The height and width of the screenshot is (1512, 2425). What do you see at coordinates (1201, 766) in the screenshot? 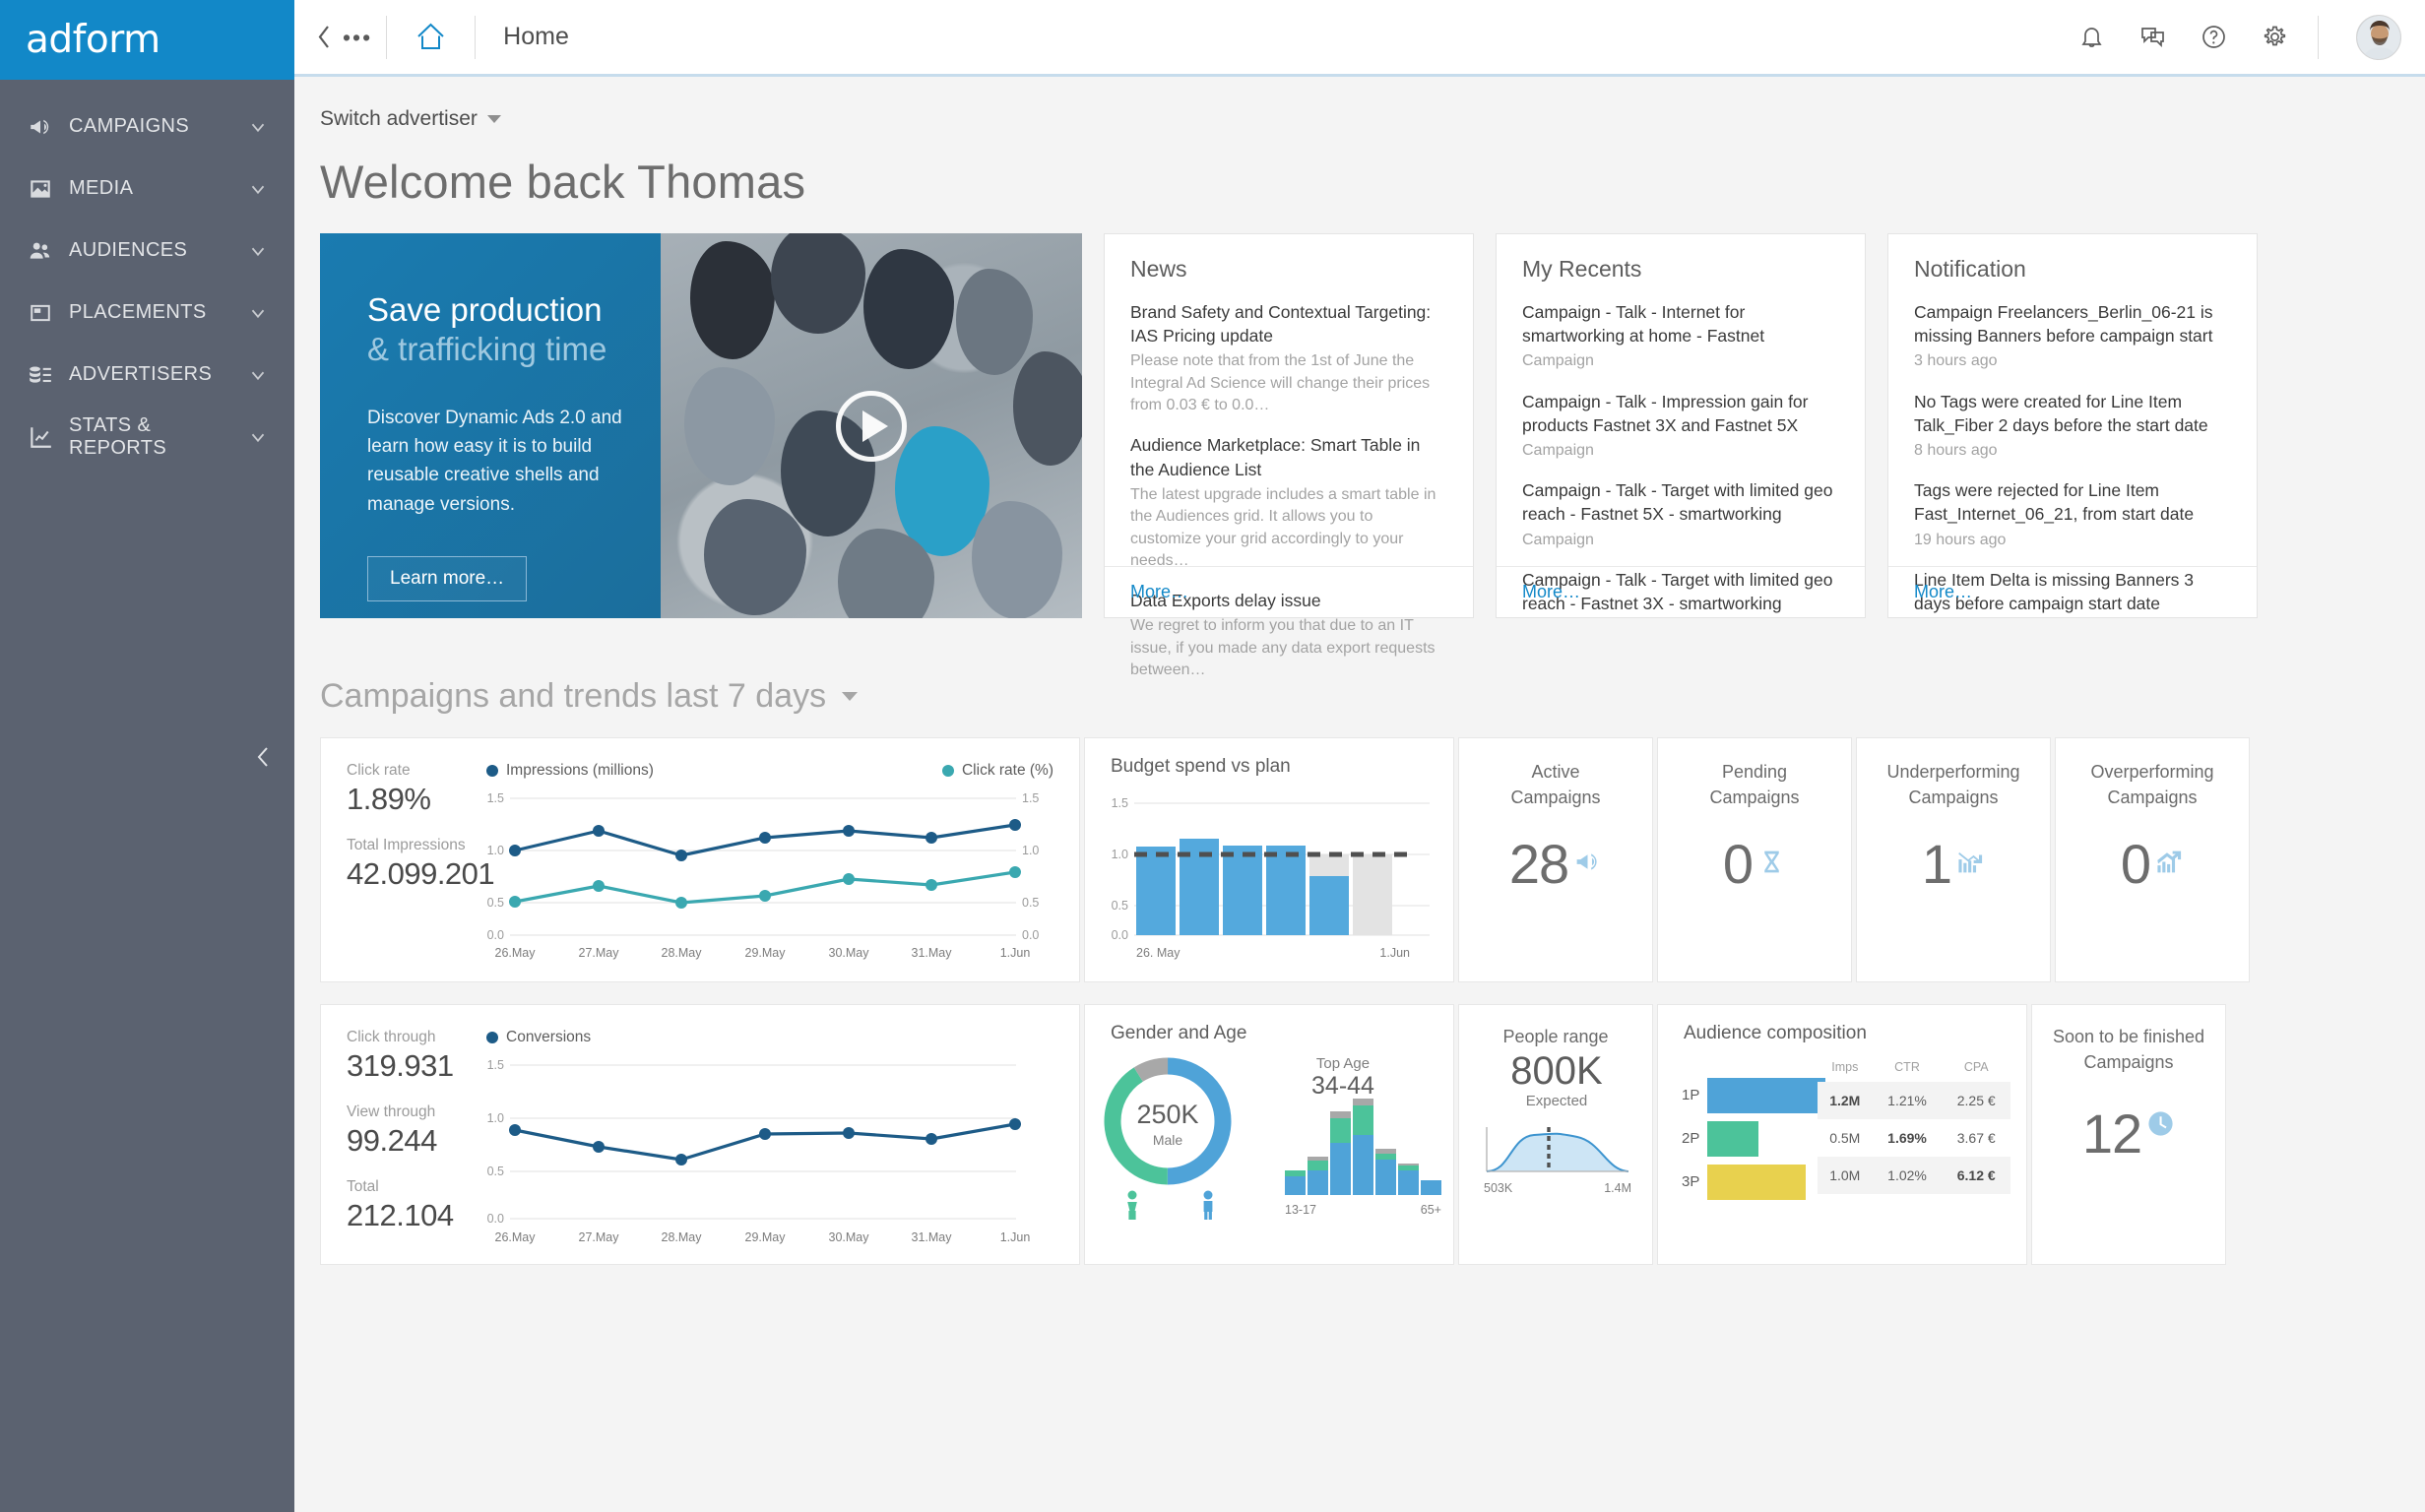
I see `budget-spend-title: Budget spend vs plan` at bounding box center [1201, 766].